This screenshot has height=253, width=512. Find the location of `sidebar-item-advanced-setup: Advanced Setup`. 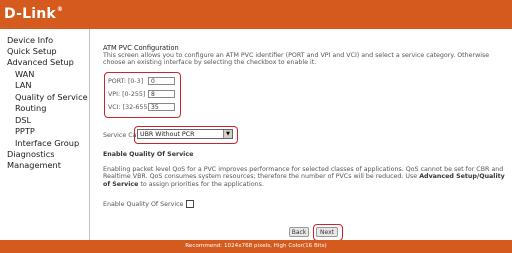

sidebar-item-advanced-setup: Advanced Setup is located at coordinates (40, 62).